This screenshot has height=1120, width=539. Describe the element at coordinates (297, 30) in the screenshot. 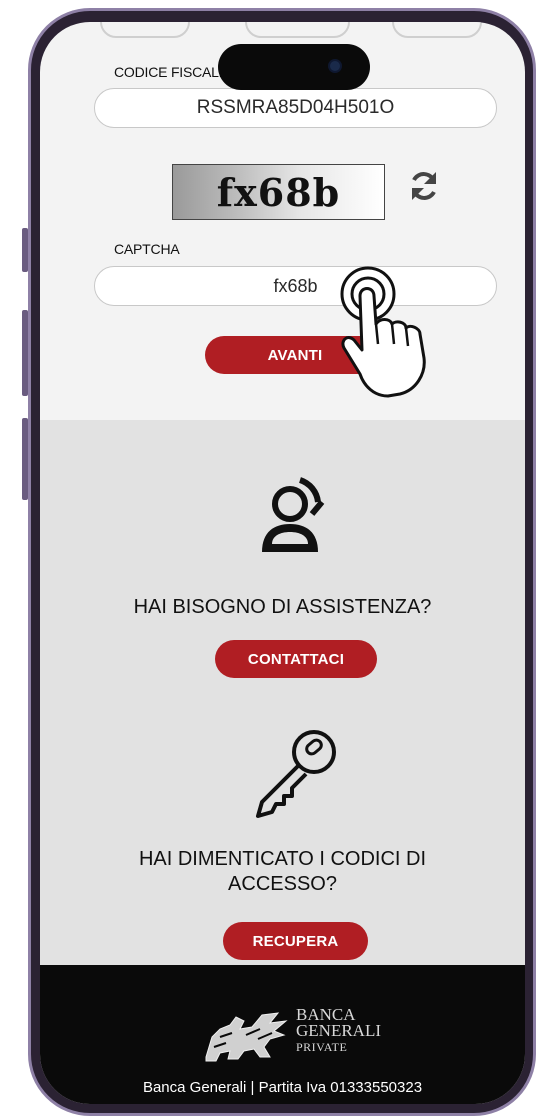

I see `partial-control-center` at that location.